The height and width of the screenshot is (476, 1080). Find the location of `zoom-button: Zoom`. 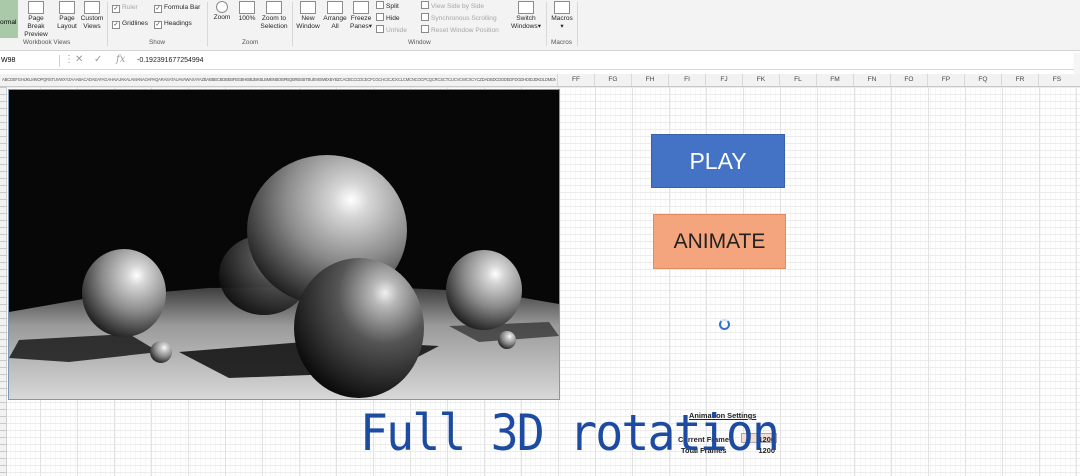

zoom-button: Zoom is located at coordinates (222, 11).